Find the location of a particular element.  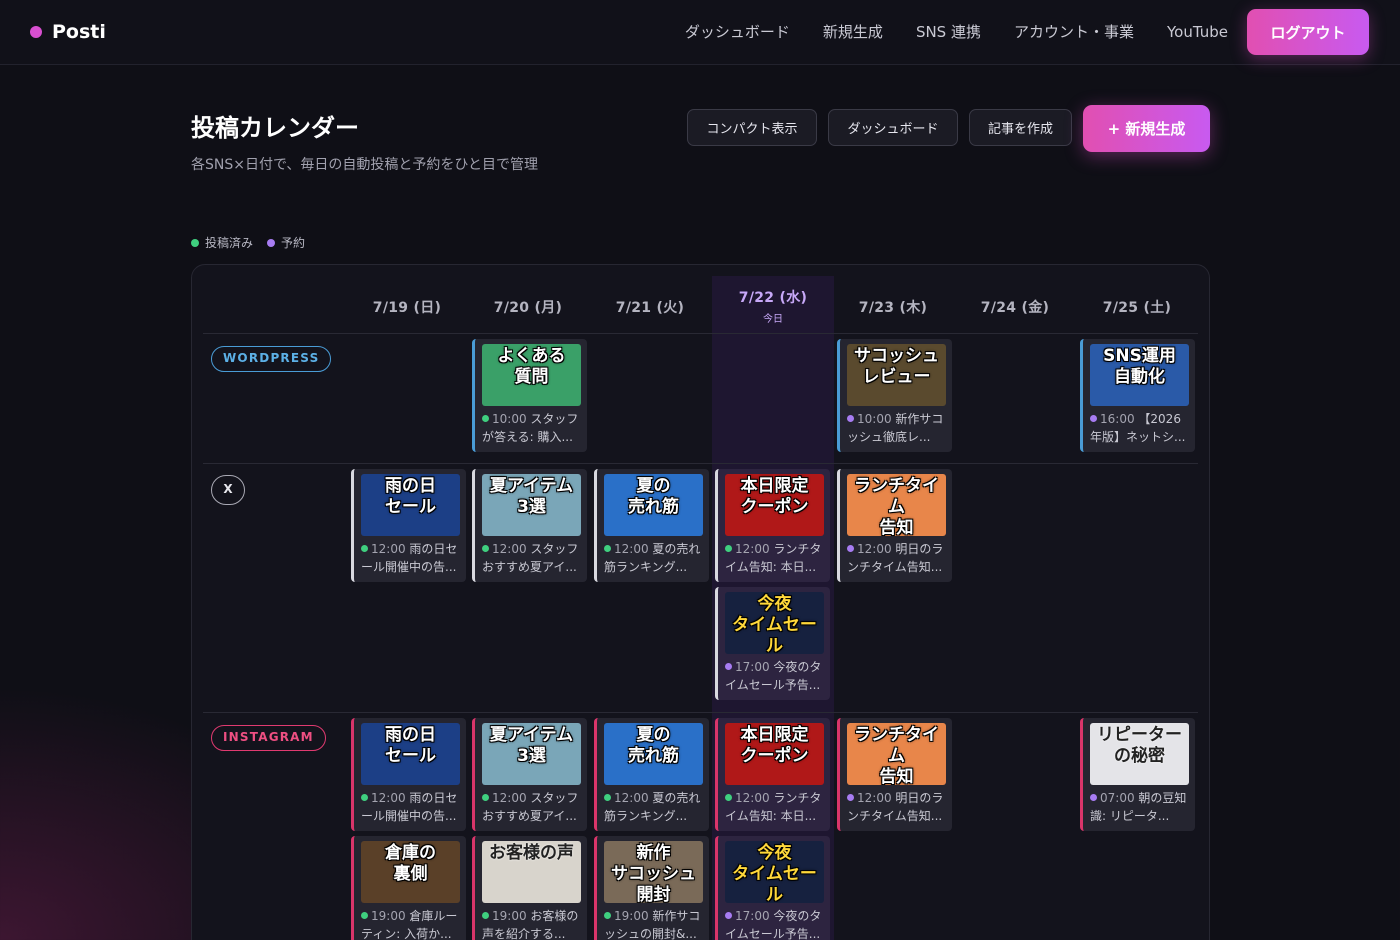

post-thumbnail: 夏の 売れ筋 is located at coordinates (653, 505).